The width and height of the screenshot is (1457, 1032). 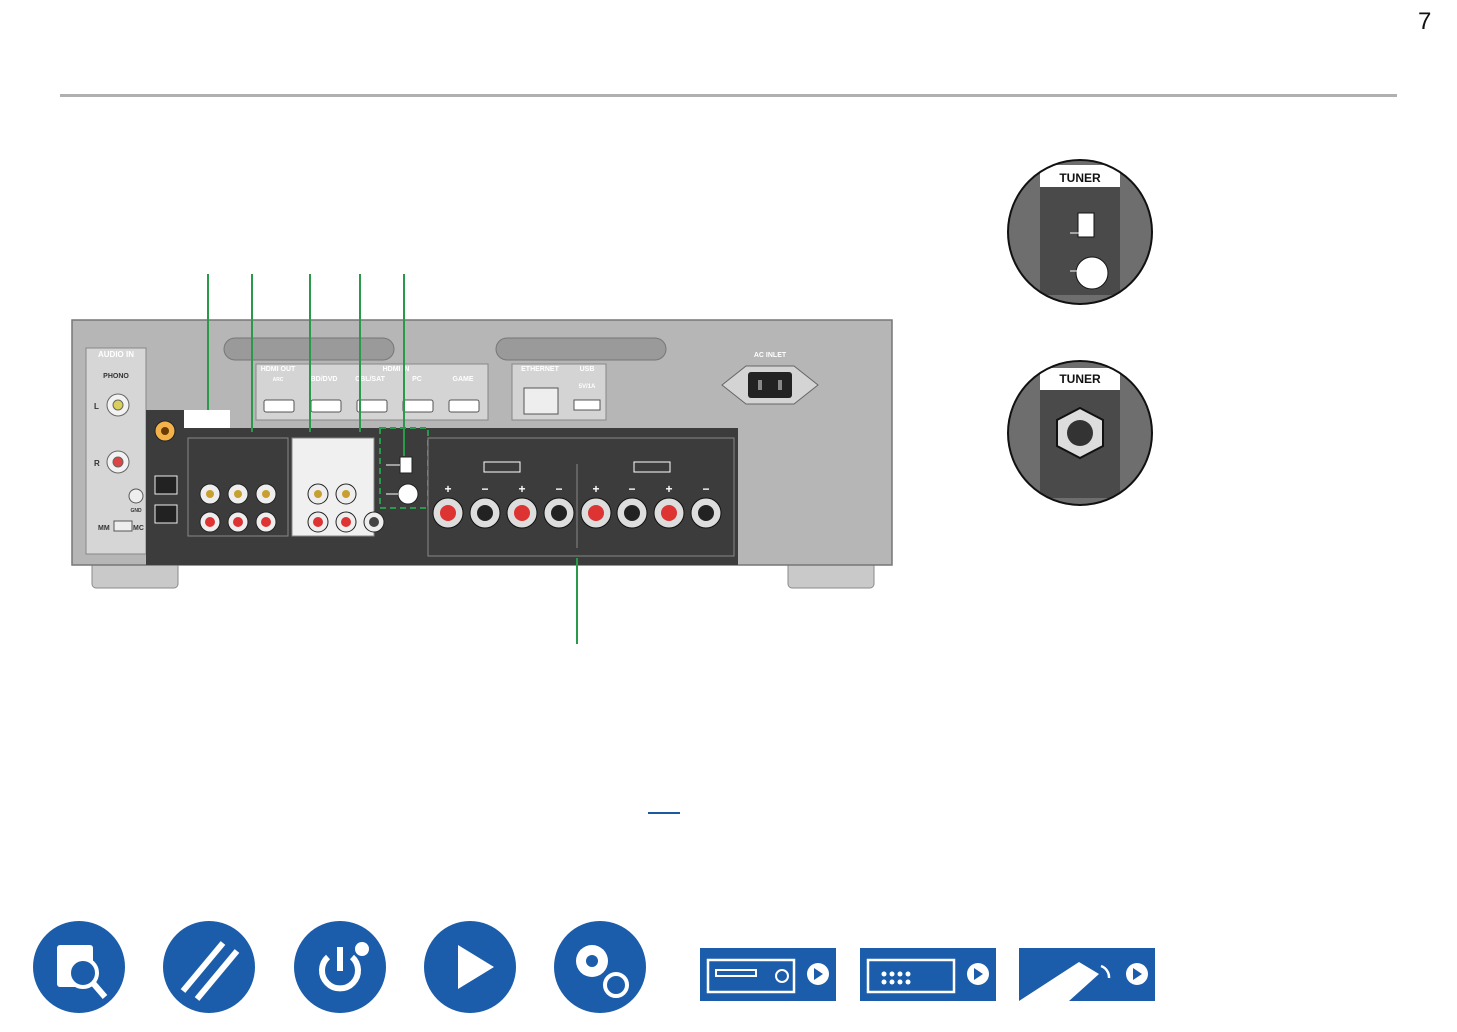 What do you see at coordinates (238, 494) in the screenshot?
I see `rca-row-white` at bounding box center [238, 494].